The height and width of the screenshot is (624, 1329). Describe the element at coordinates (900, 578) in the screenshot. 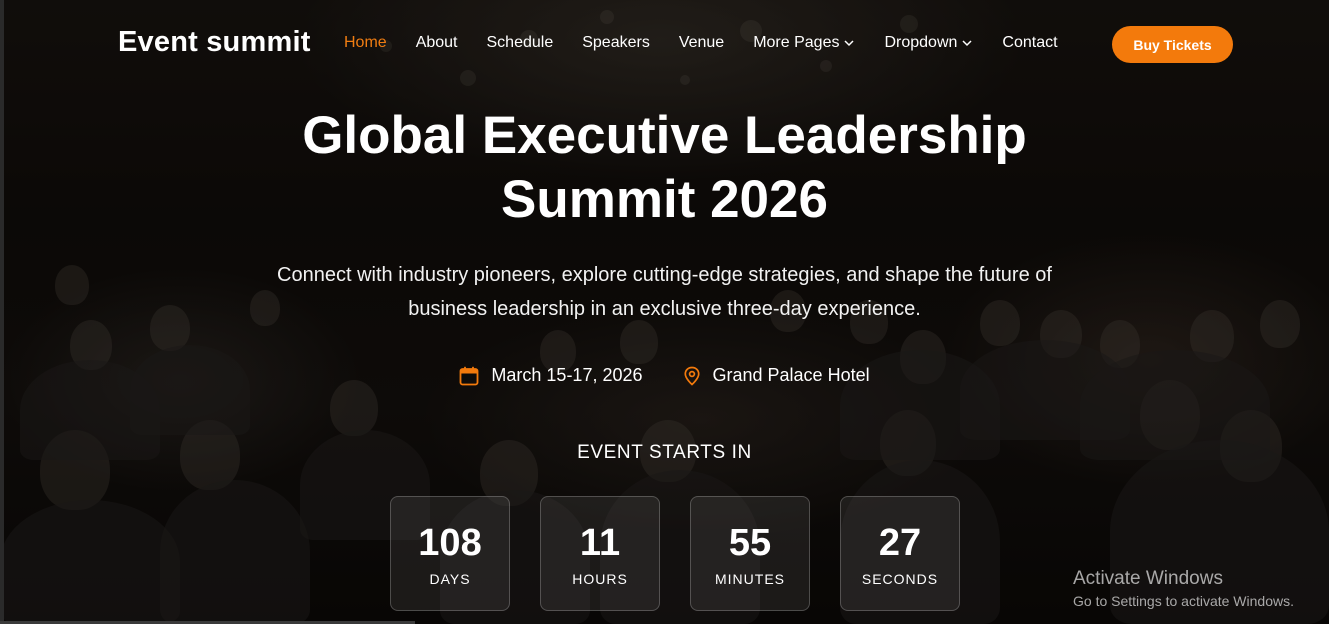

I see `countdown-seconds-label: SECONDS` at that location.